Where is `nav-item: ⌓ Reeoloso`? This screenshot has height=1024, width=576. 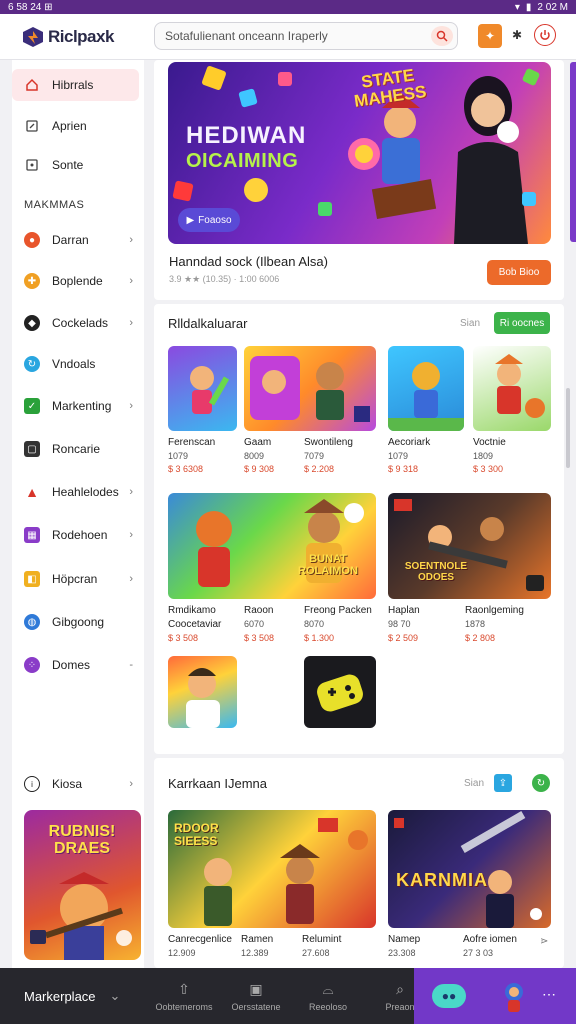
nav-item: ⌓ Reeoloso is located at coordinates (328, 996).